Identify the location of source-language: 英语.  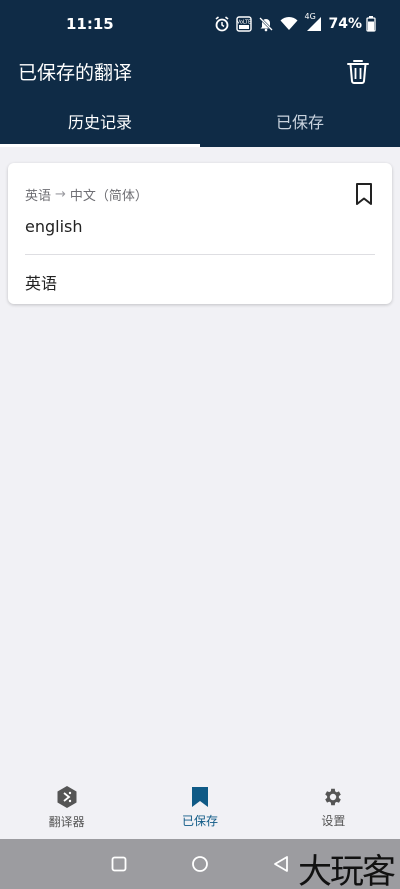
(38, 196).